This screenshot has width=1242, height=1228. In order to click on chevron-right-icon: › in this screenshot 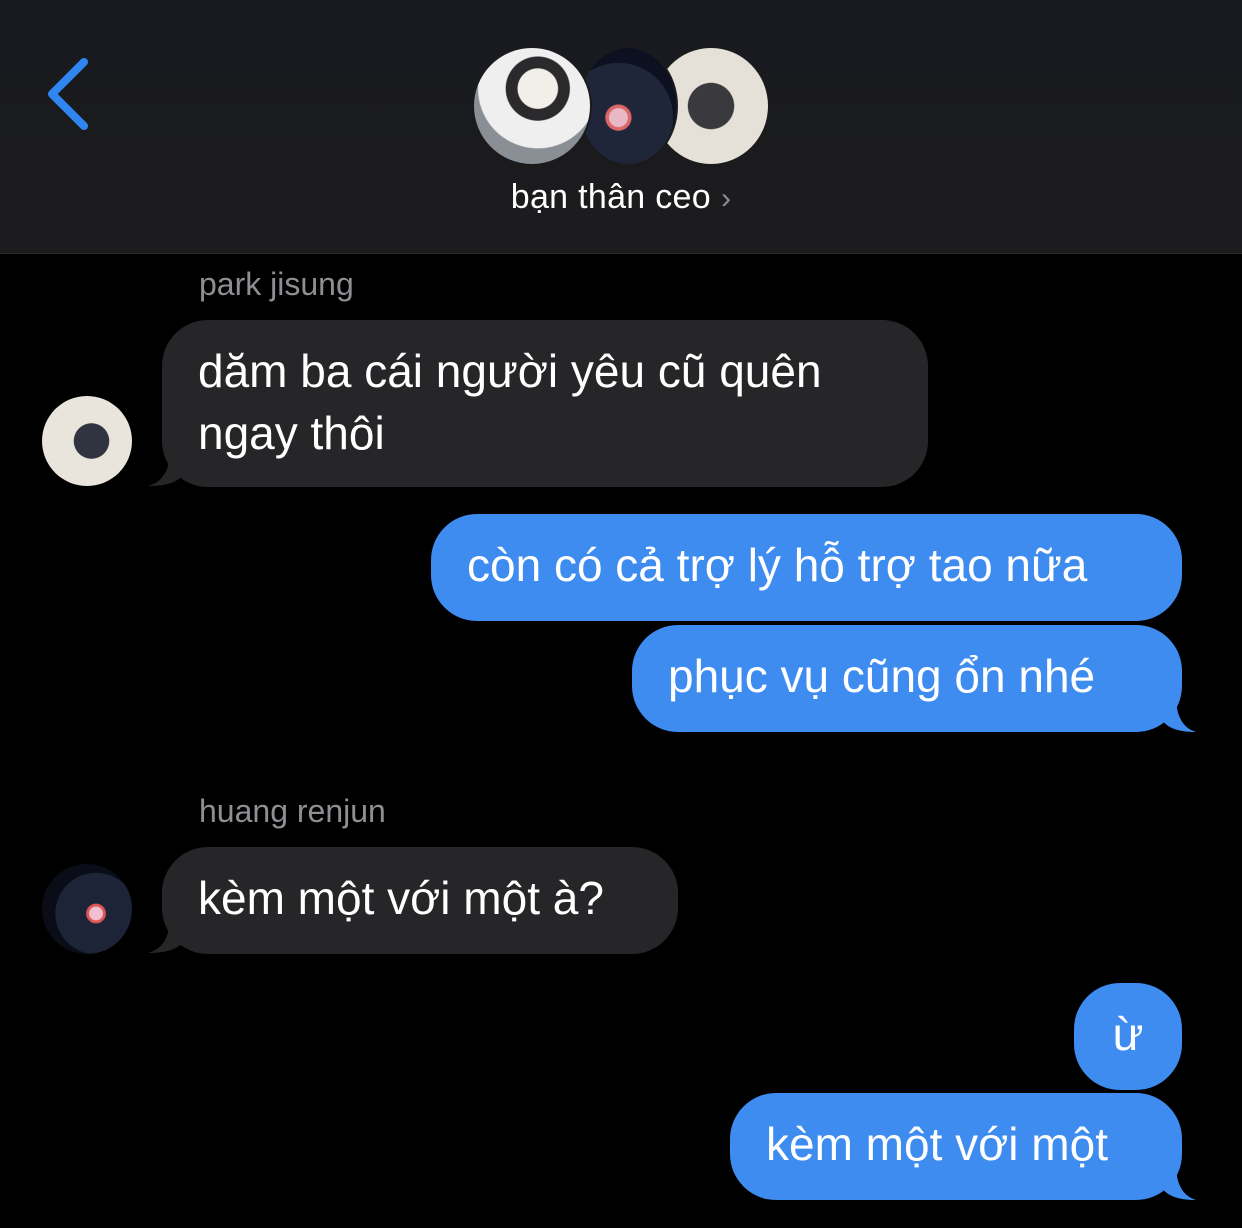, I will do `click(726, 198)`.